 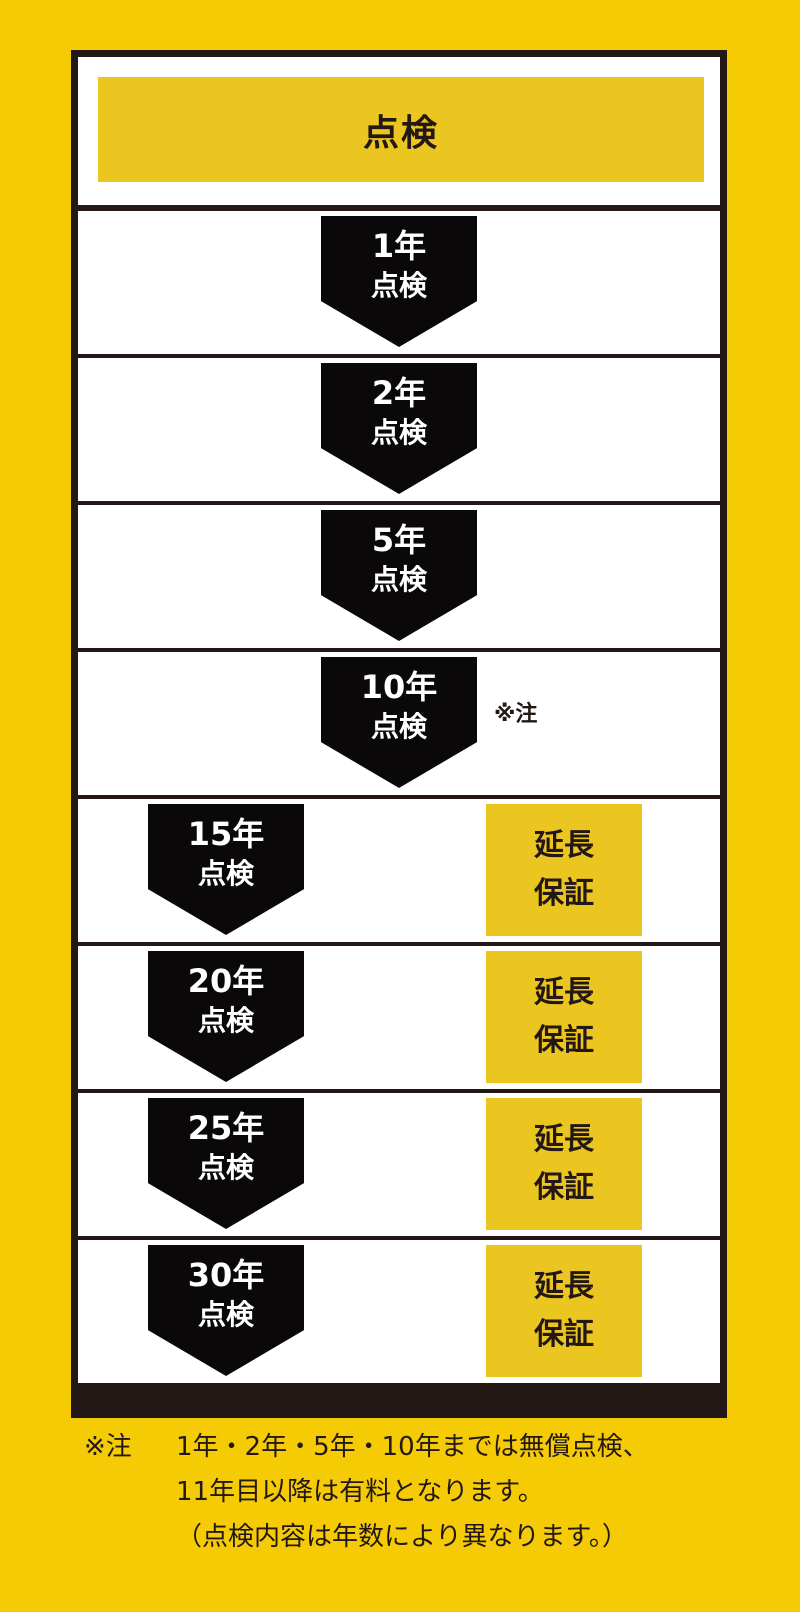 I want to click on header-title: 点検, so click(x=401, y=129).